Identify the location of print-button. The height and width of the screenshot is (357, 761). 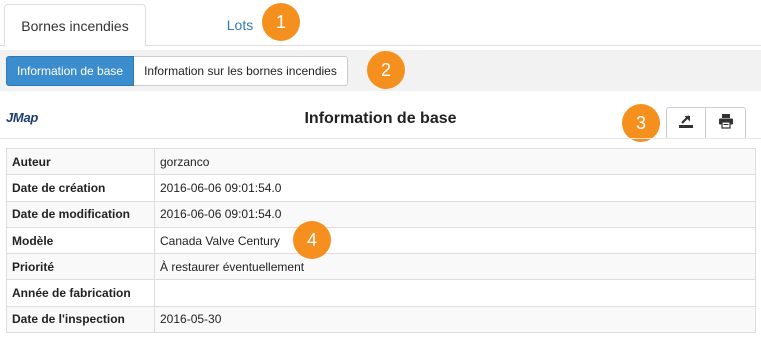
(726, 123).